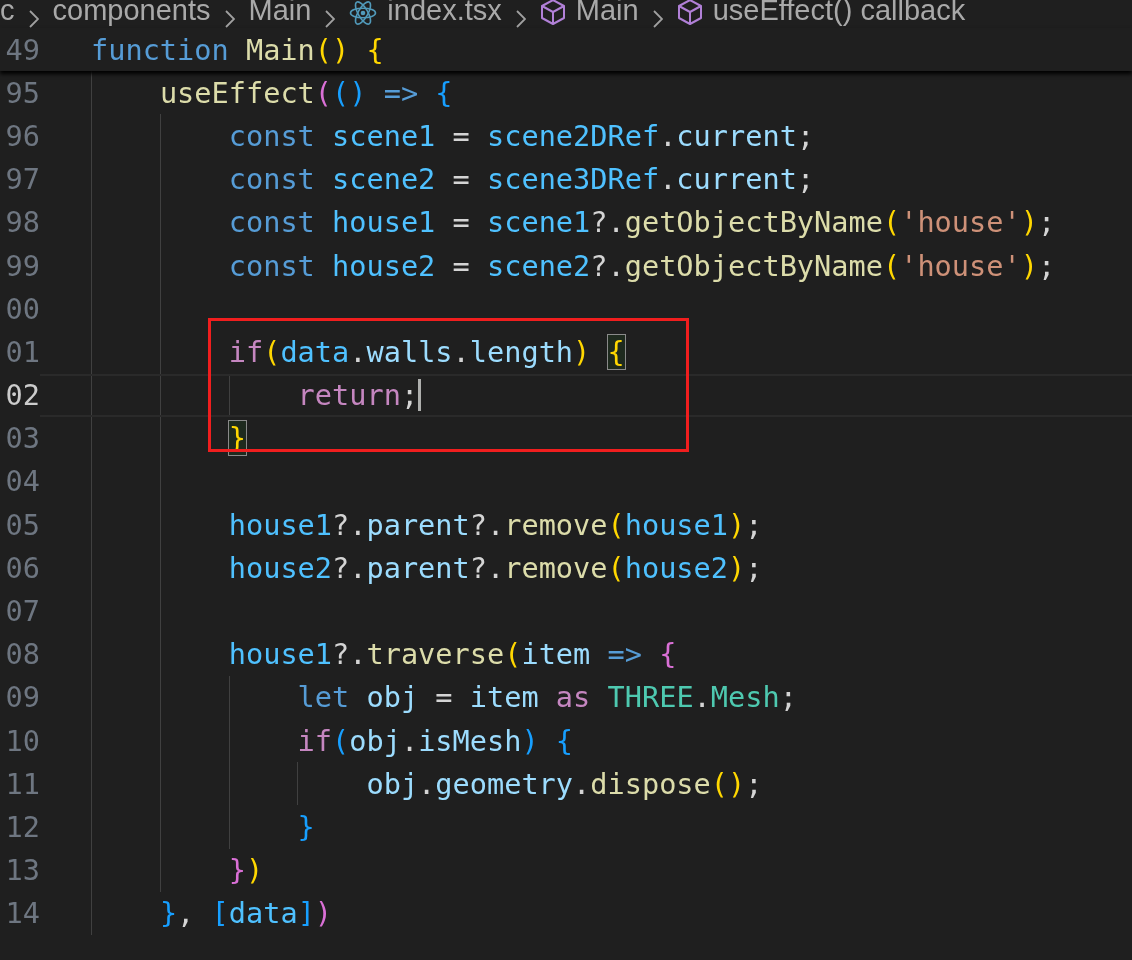 The height and width of the screenshot is (960, 1132). Describe the element at coordinates (495, 524) in the screenshot. I see `code-line: house1?.parent?.remove(house1);` at that location.